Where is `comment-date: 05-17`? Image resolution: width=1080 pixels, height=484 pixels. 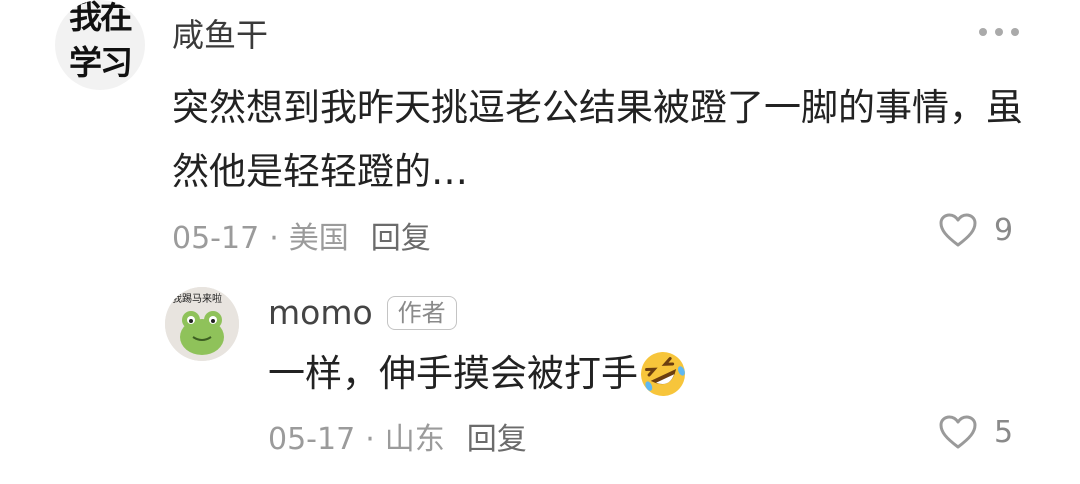
comment-date: 05-17 is located at coordinates (216, 238).